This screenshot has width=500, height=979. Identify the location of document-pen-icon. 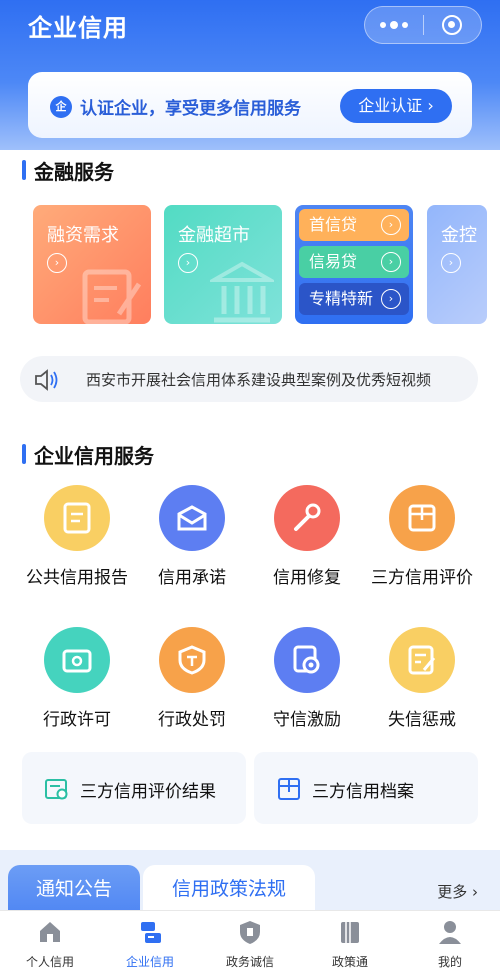
(112, 296).